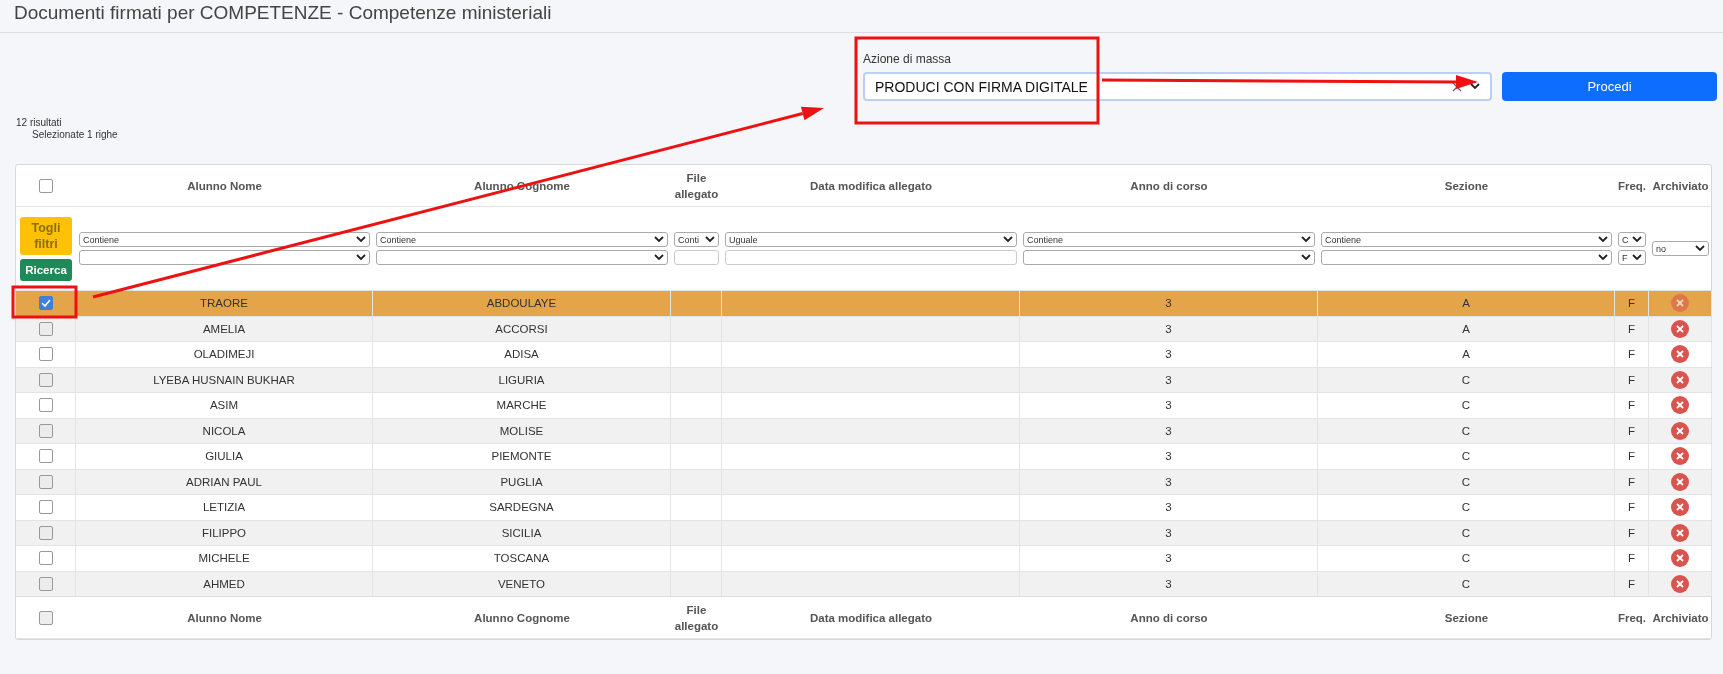  Describe the element at coordinates (522, 617) in the screenshot. I see `column-header: Alunno Cognome` at that location.